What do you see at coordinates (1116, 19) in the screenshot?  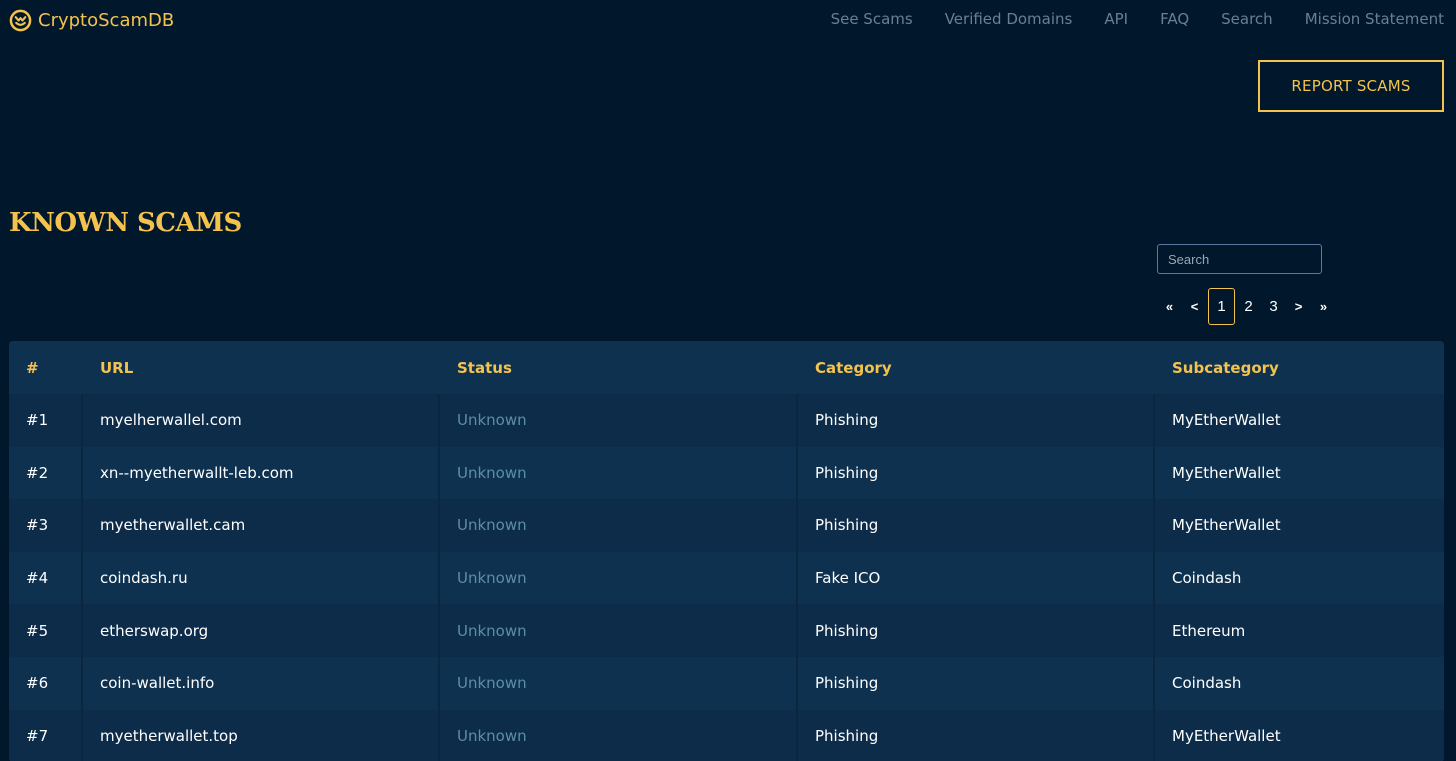 I see `nav-api: API` at bounding box center [1116, 19].